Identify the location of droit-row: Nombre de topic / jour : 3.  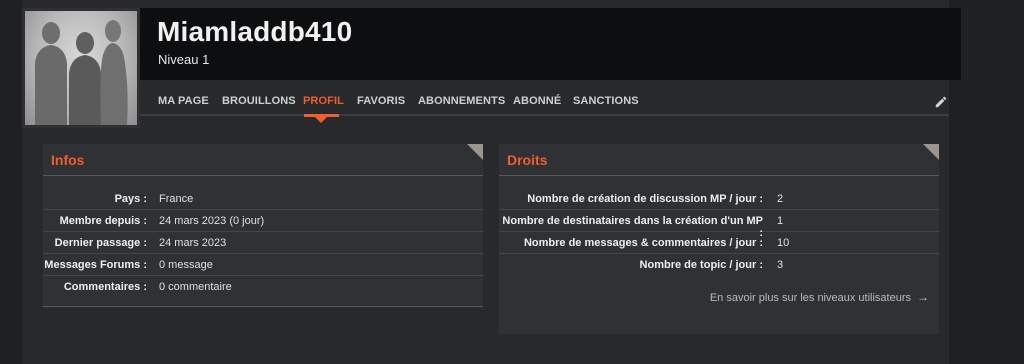
(719, 265).